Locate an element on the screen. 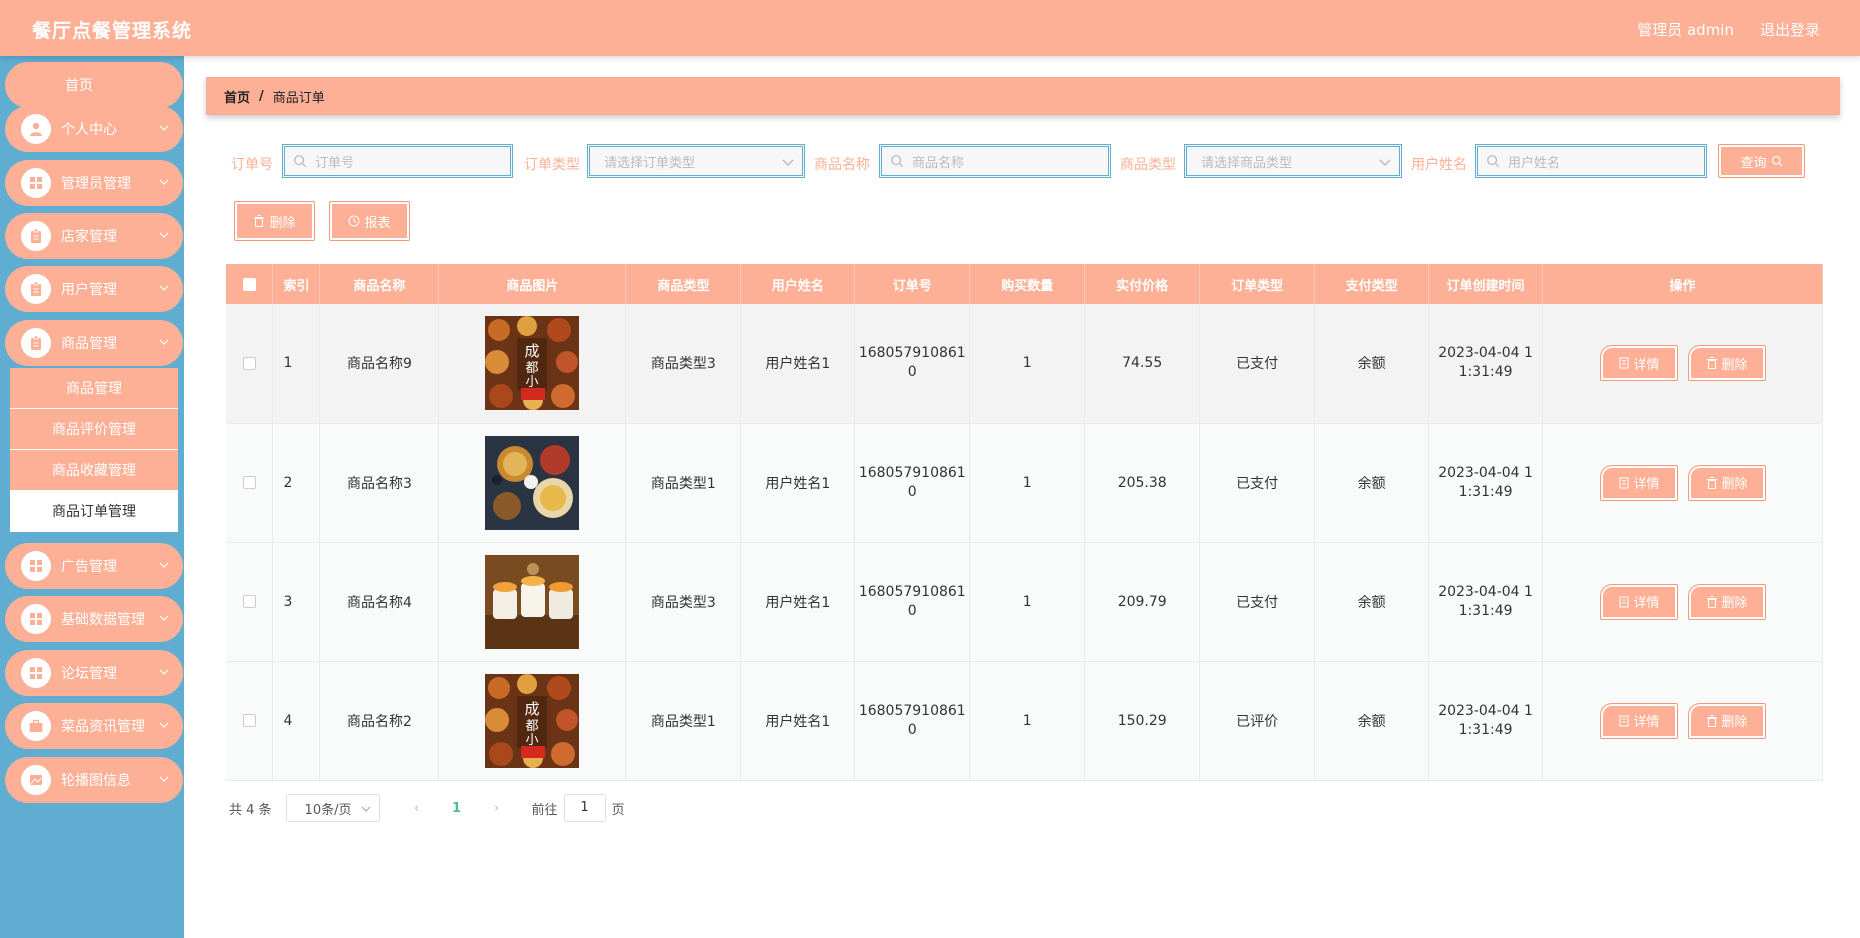 This screenshot has width=1860, height=938. sidebar-item-9: 轮播图信息 is located at coordinates (94, 780).